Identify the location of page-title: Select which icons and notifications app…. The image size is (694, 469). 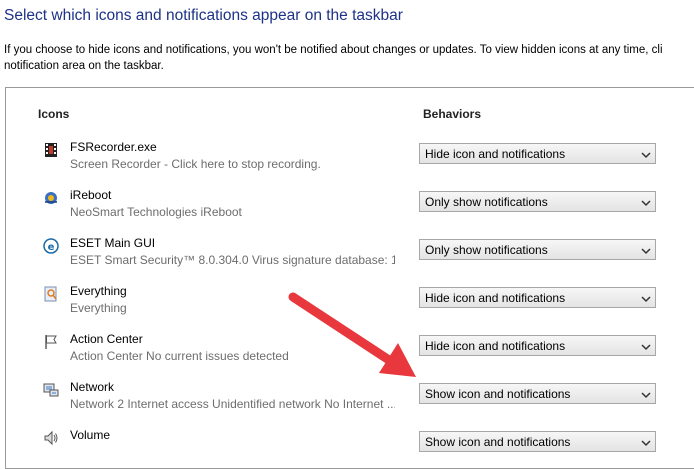
(203, 15).